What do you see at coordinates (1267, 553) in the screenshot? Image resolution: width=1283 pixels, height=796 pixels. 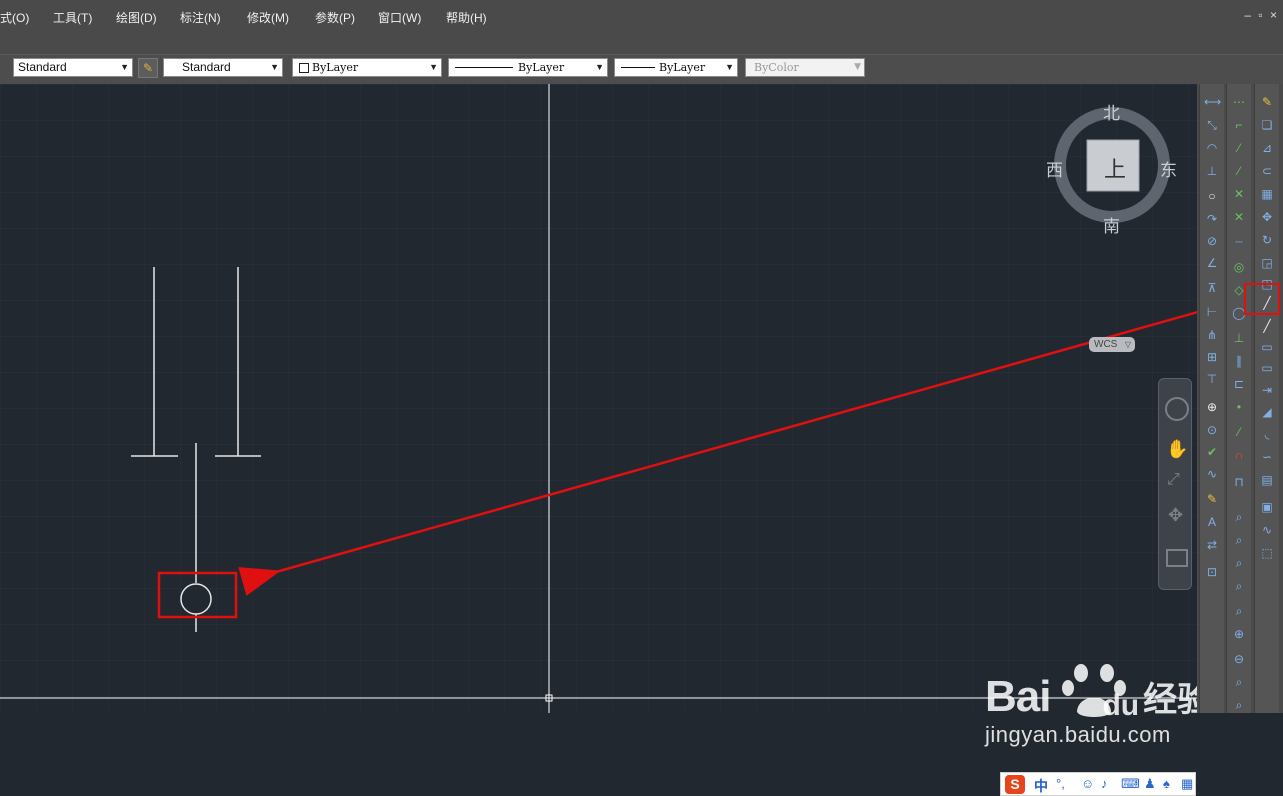 I see `select-icon: ⬚` at bounding box center [1267, 553].